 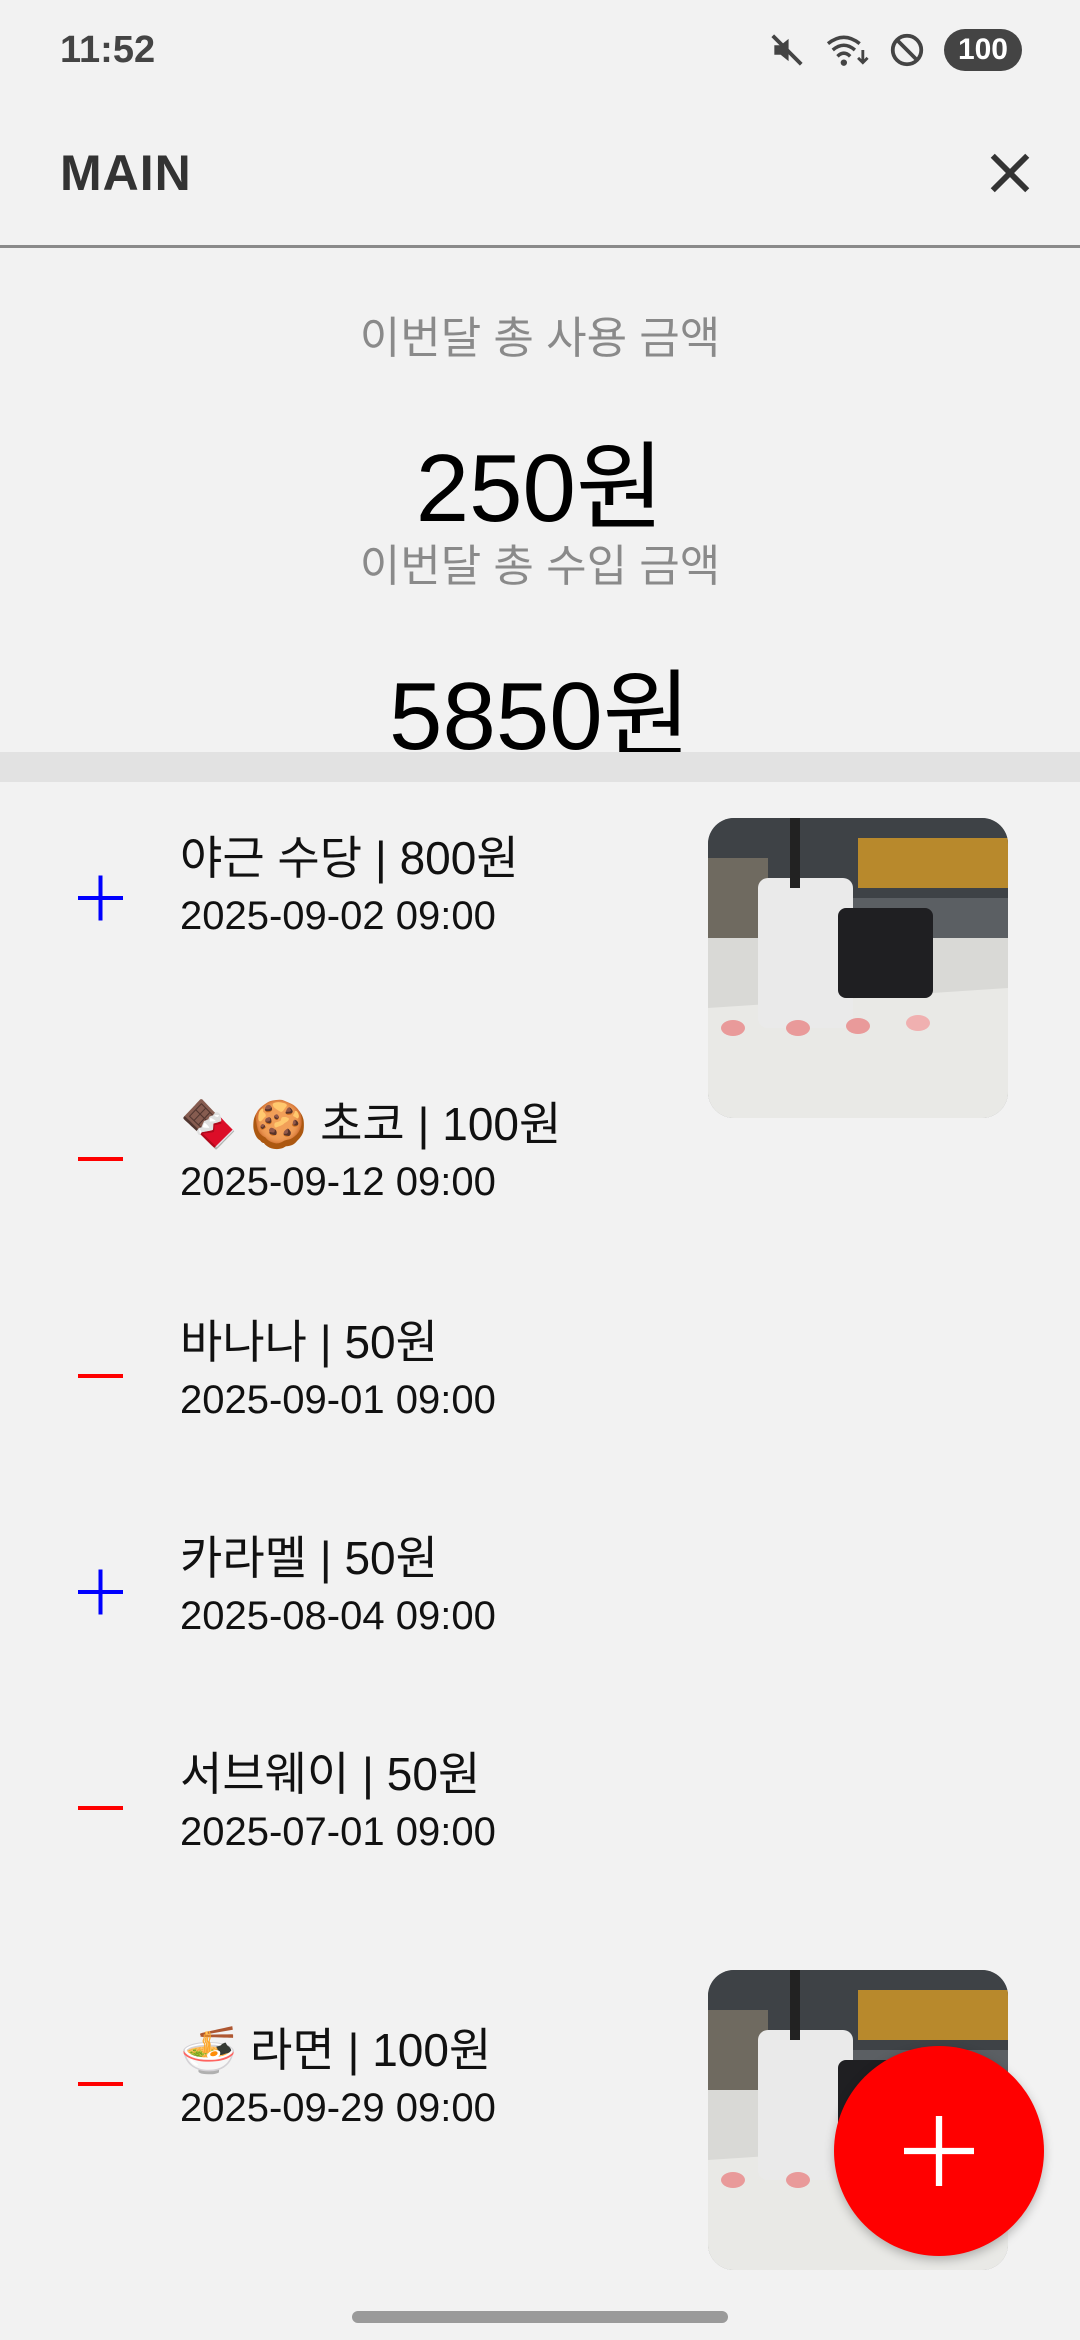 What do you see at coordinates (540, 1616) in the screenshot?
I see `transaction-row: 카라멜 | 50원 2025-08-04 09:00` at bounding box center [540, 1616].